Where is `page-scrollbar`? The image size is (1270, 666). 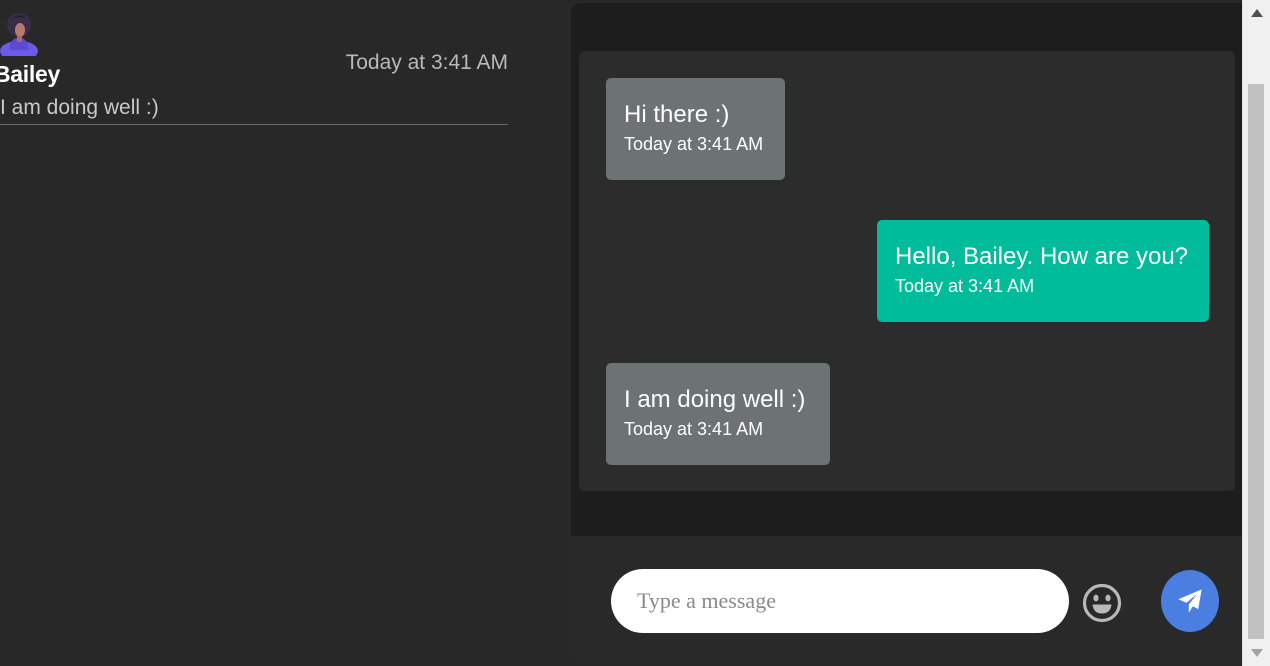
page-scrollbar is located at coordinates (1256, 333).